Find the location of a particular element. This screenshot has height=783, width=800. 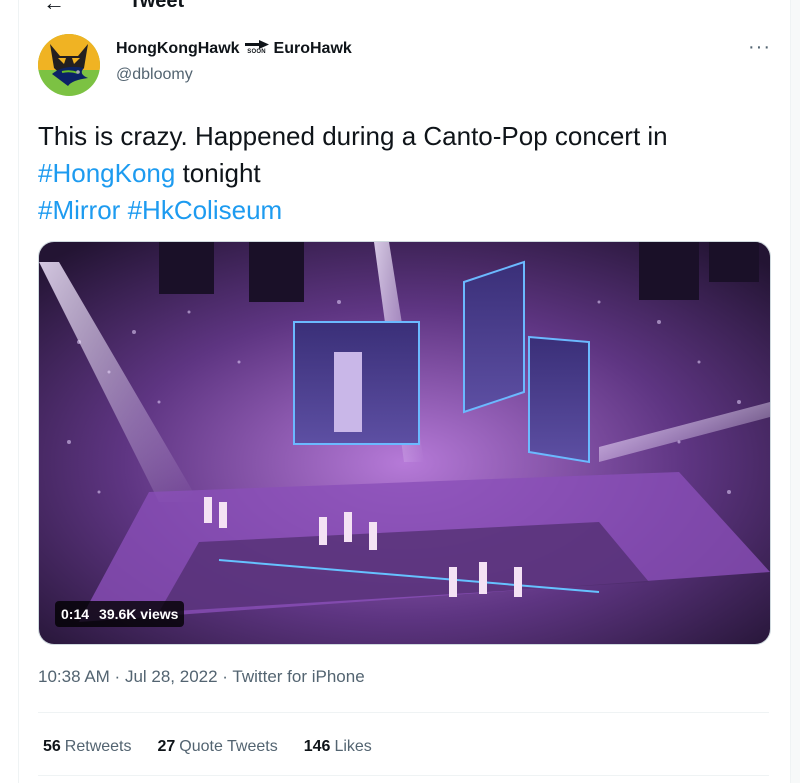

soon-arrow: SOON is located at coordinates (257, 48).